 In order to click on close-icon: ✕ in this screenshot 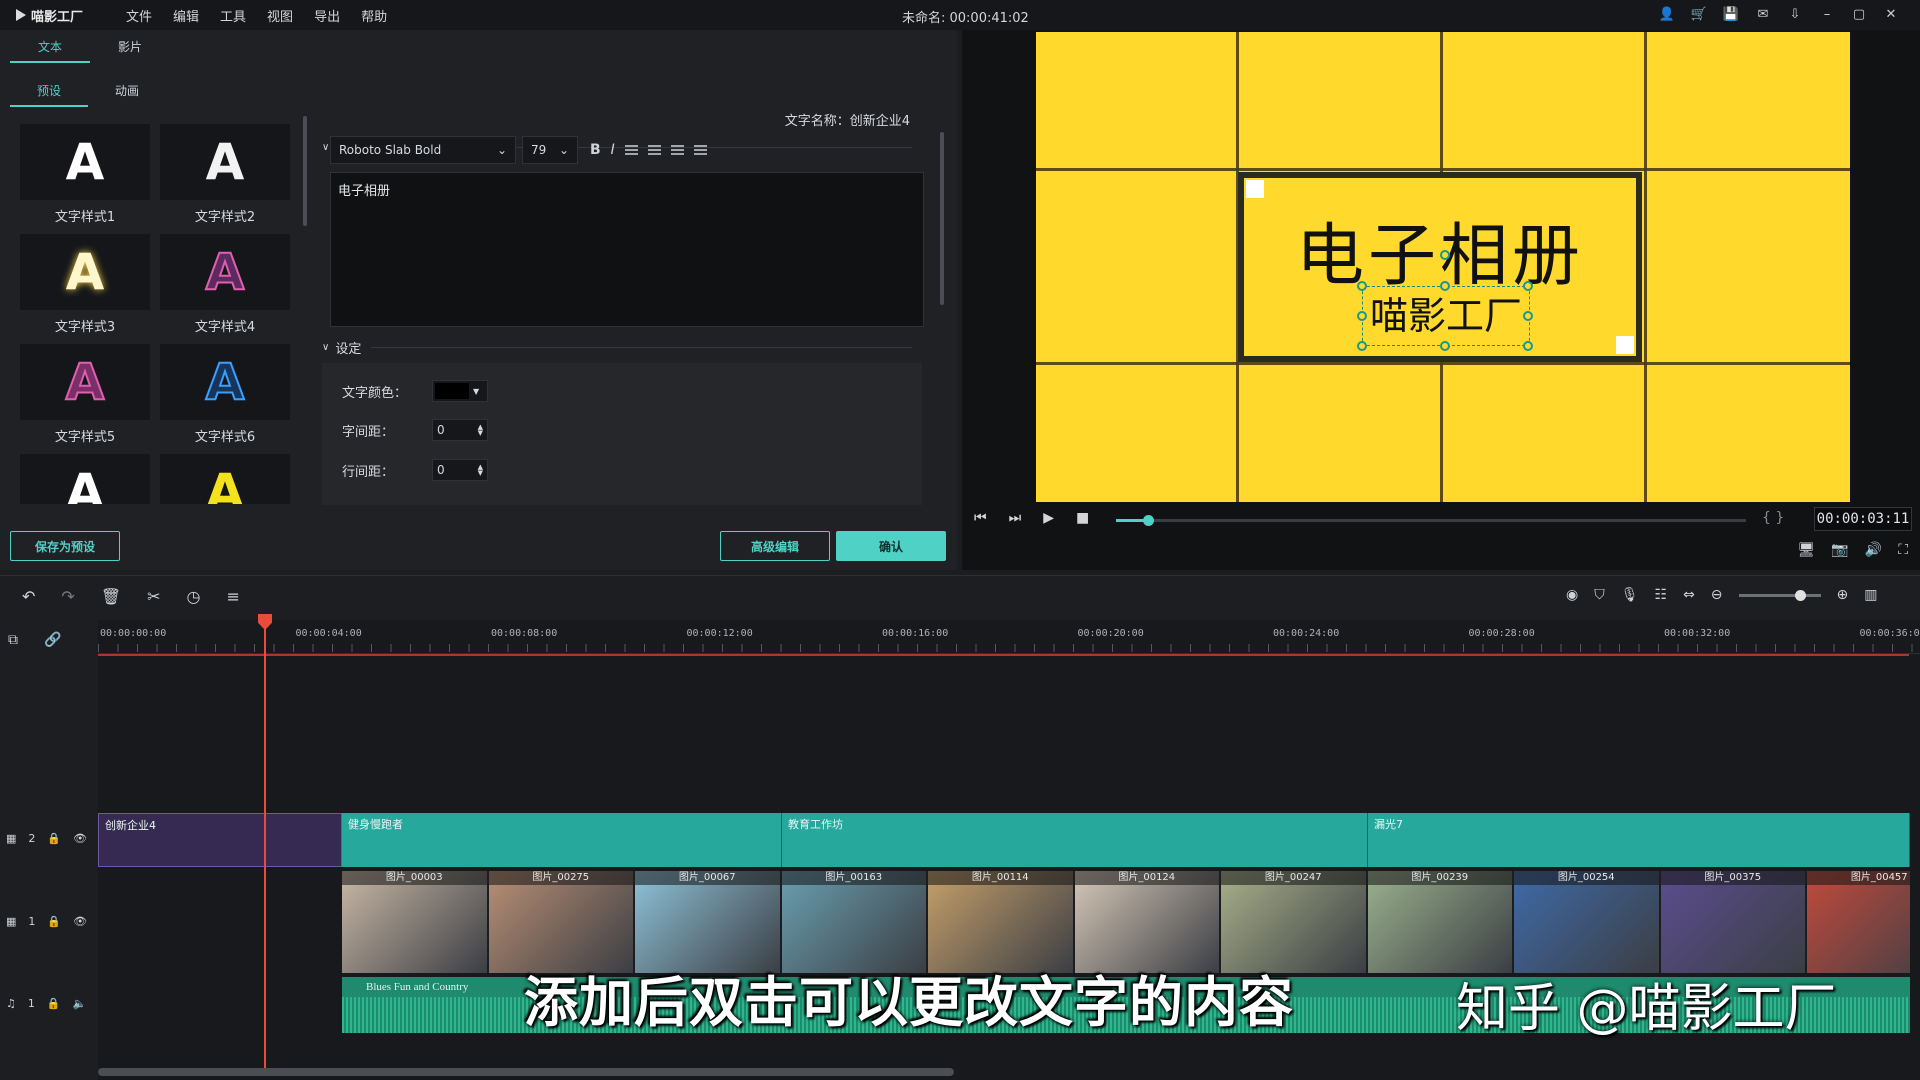, I will do `click(1891, 14)`.